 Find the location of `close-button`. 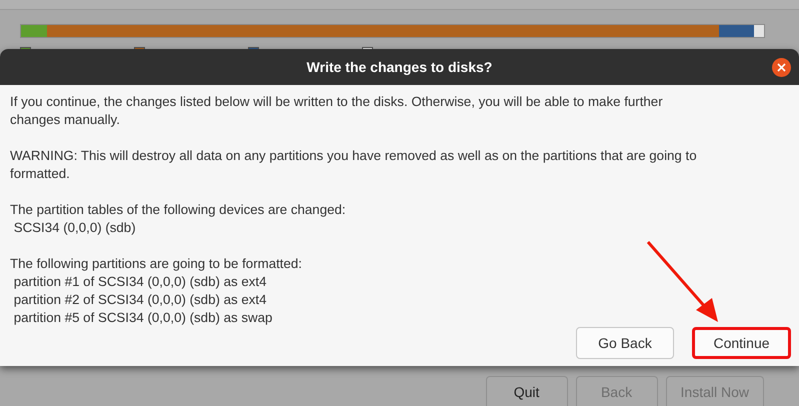

close-button is located at coordinates (781, 67).